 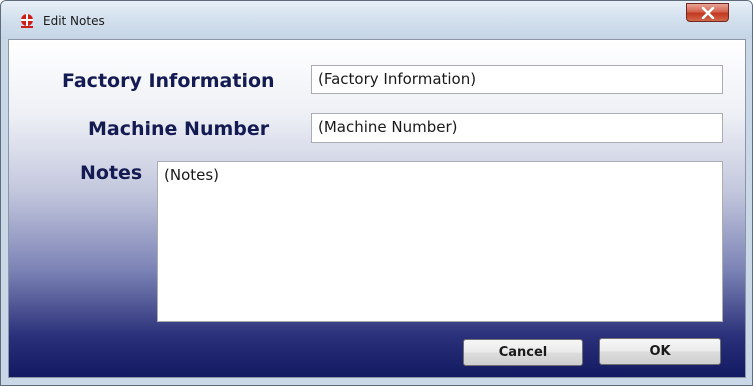 I want to click on cancel-button: Cancel, so click(x=523, y=352).